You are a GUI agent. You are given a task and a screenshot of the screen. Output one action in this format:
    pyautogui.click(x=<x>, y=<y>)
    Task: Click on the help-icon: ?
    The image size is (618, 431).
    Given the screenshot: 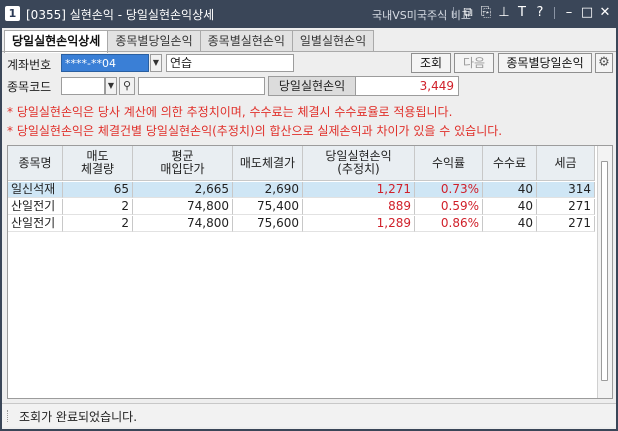 What is the action you would take?
    pyautogui.click(x=540, y=13)
    